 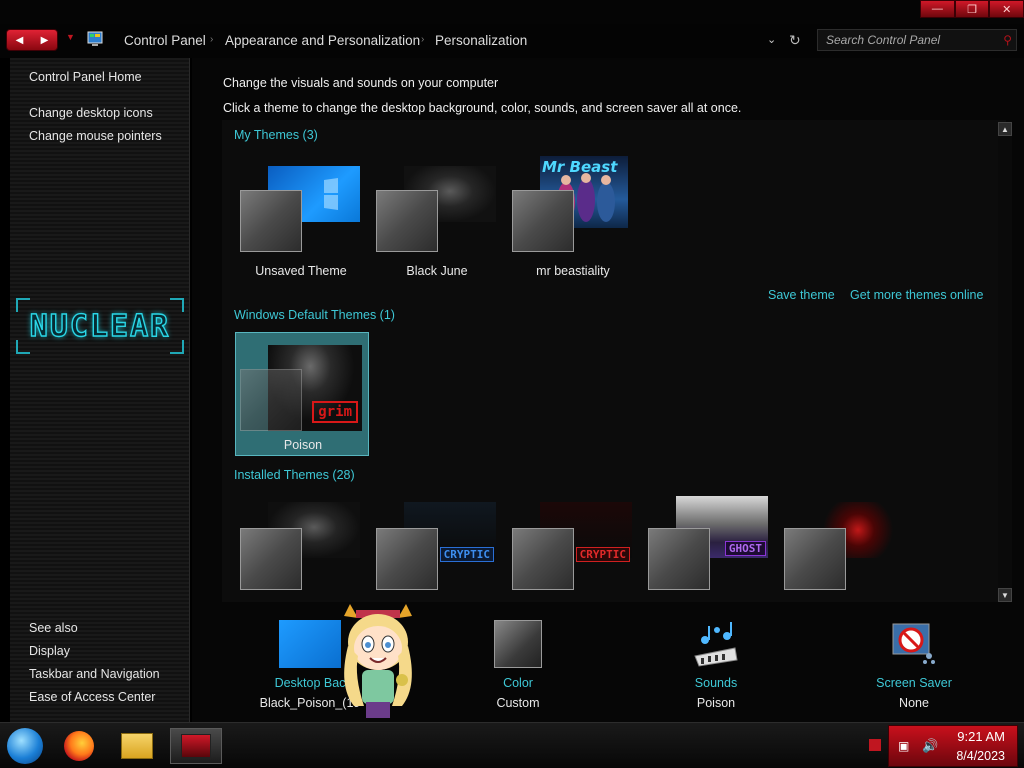 I want to click on navigation-buttons: ◀ ▶, so click(x=32, y=40).